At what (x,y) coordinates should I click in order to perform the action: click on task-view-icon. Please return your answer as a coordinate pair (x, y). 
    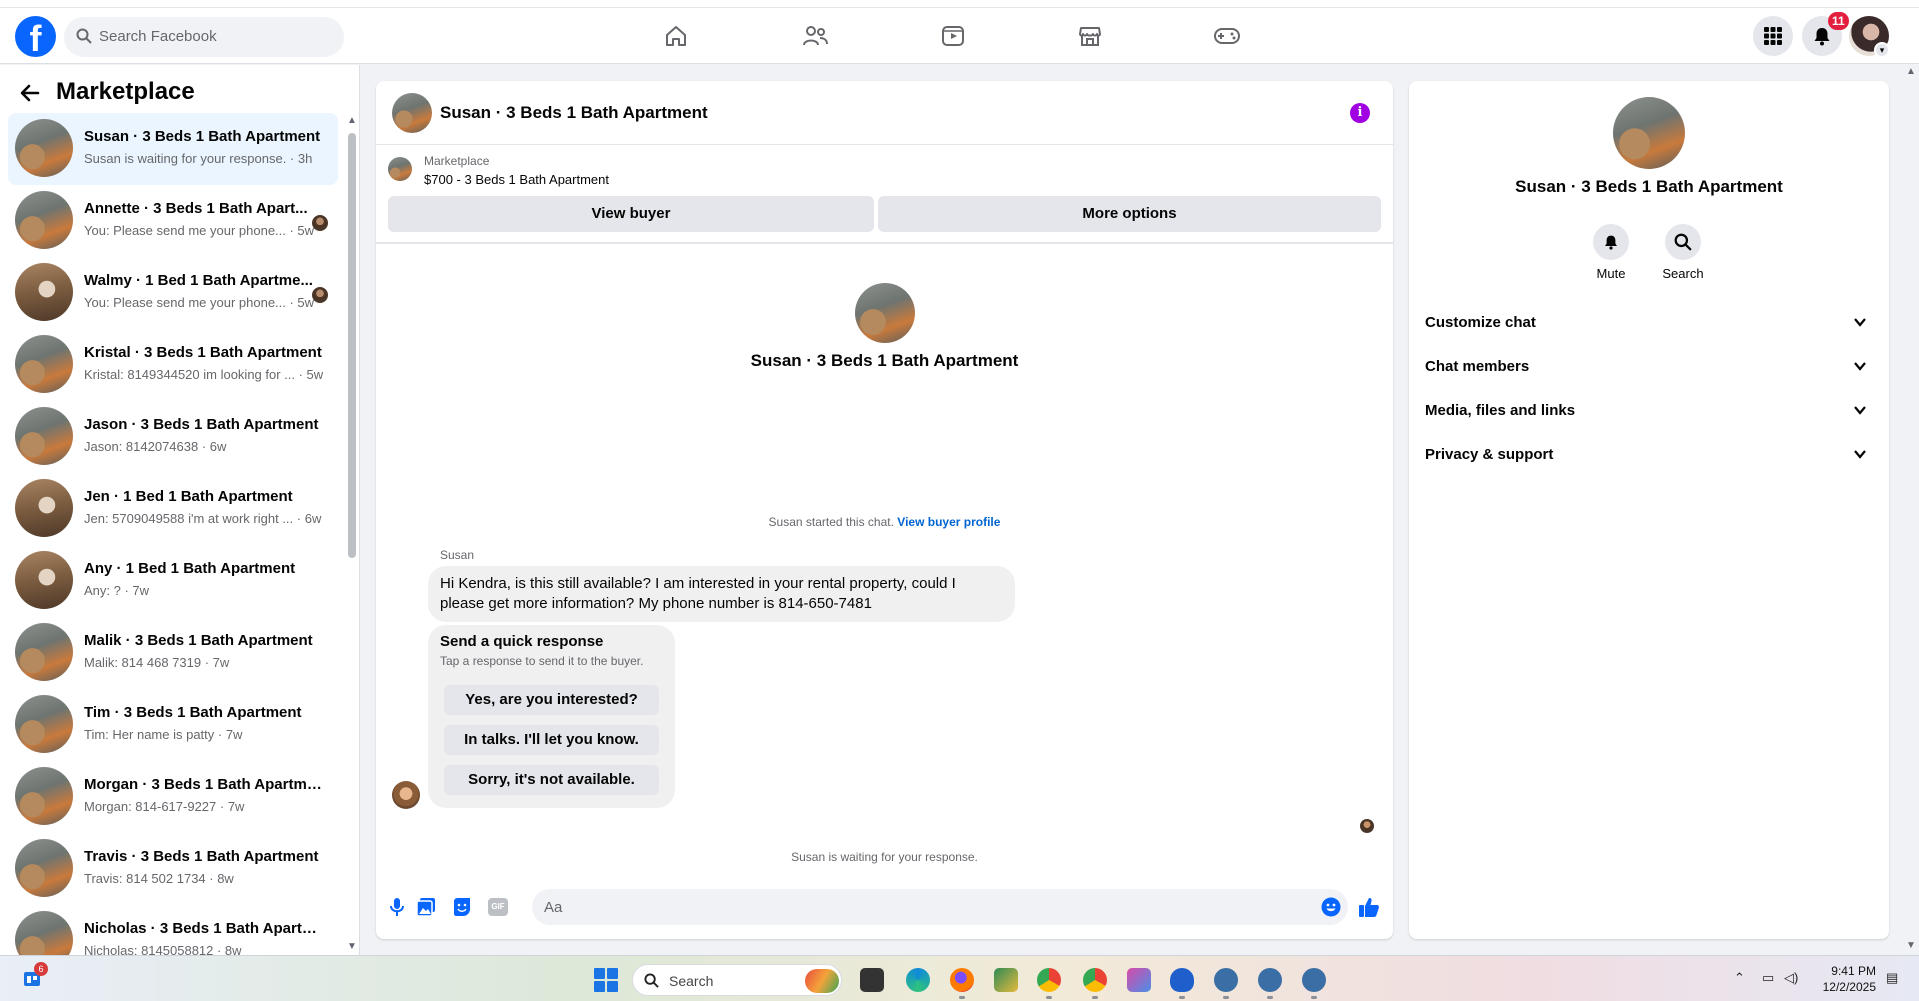
    Looking at the image, I should click on (872, 980).